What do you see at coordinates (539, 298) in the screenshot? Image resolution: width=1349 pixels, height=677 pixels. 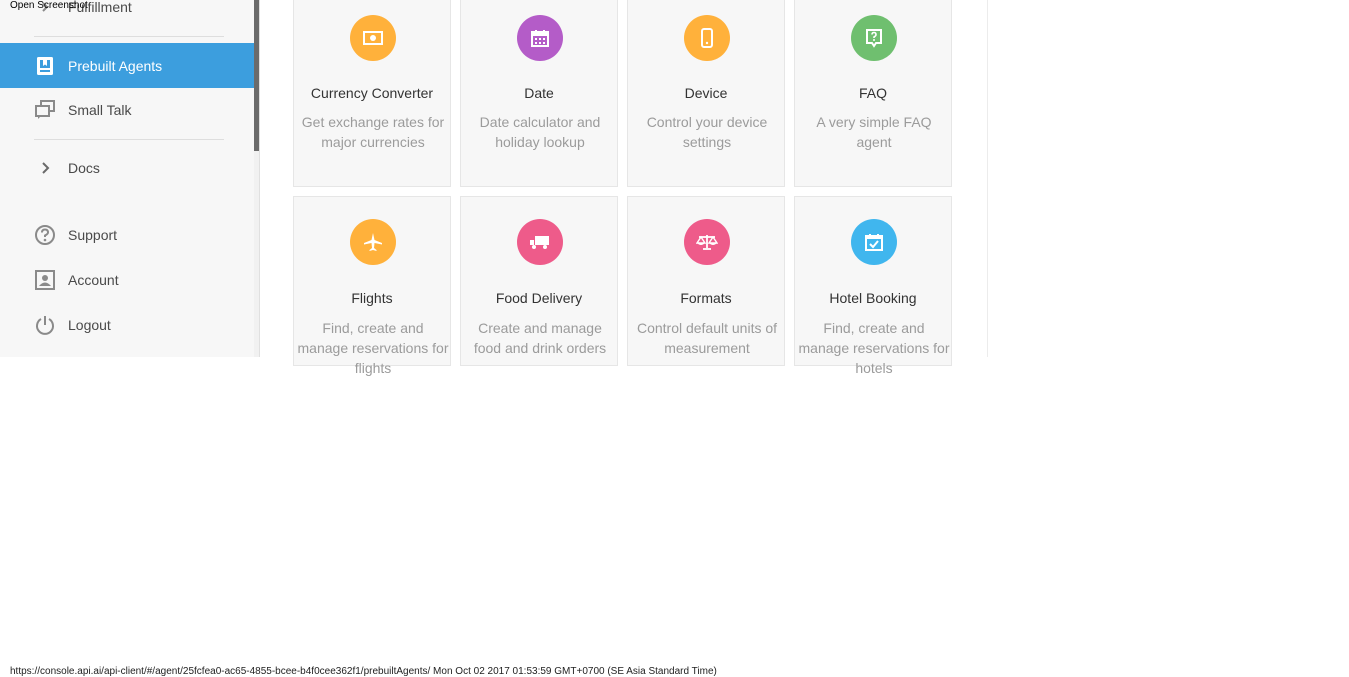 I see `agent-title: Food Delivery` at bounding box center [539, 298].